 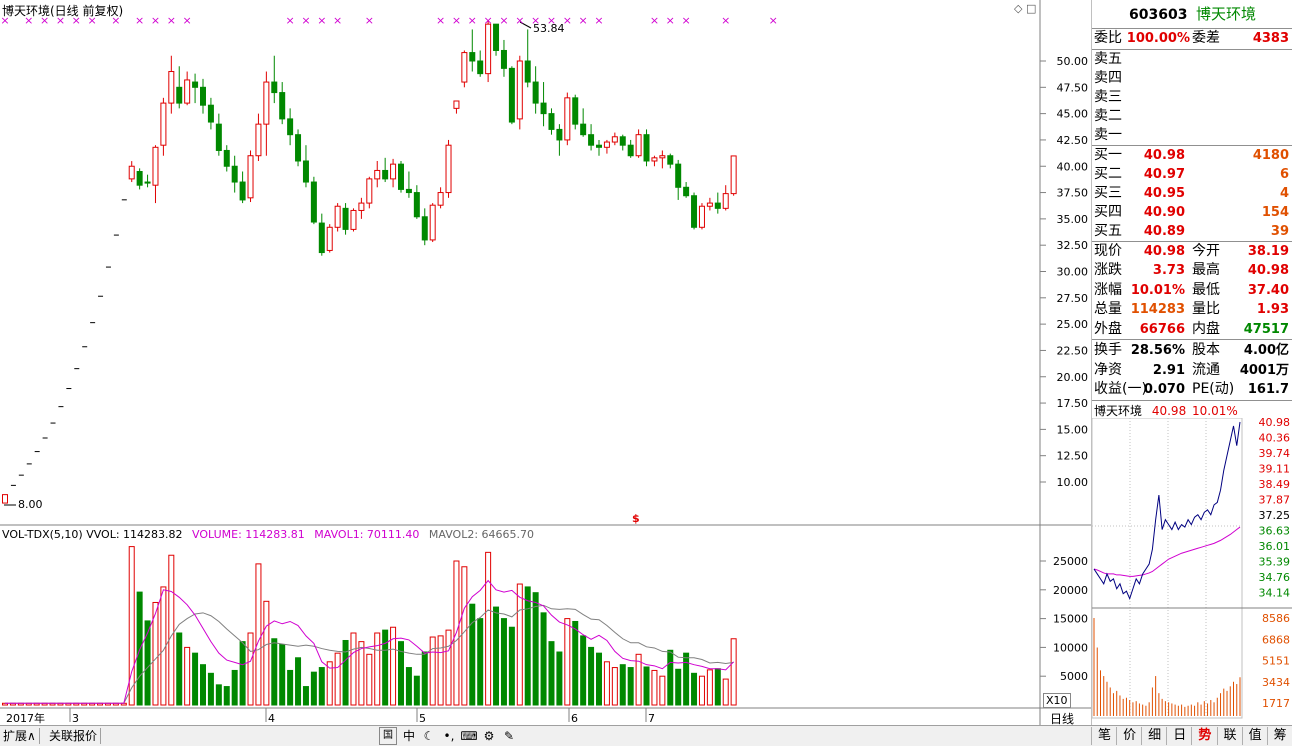 I want to click on sell-row: 卖一, so click(x=1192, y=135).